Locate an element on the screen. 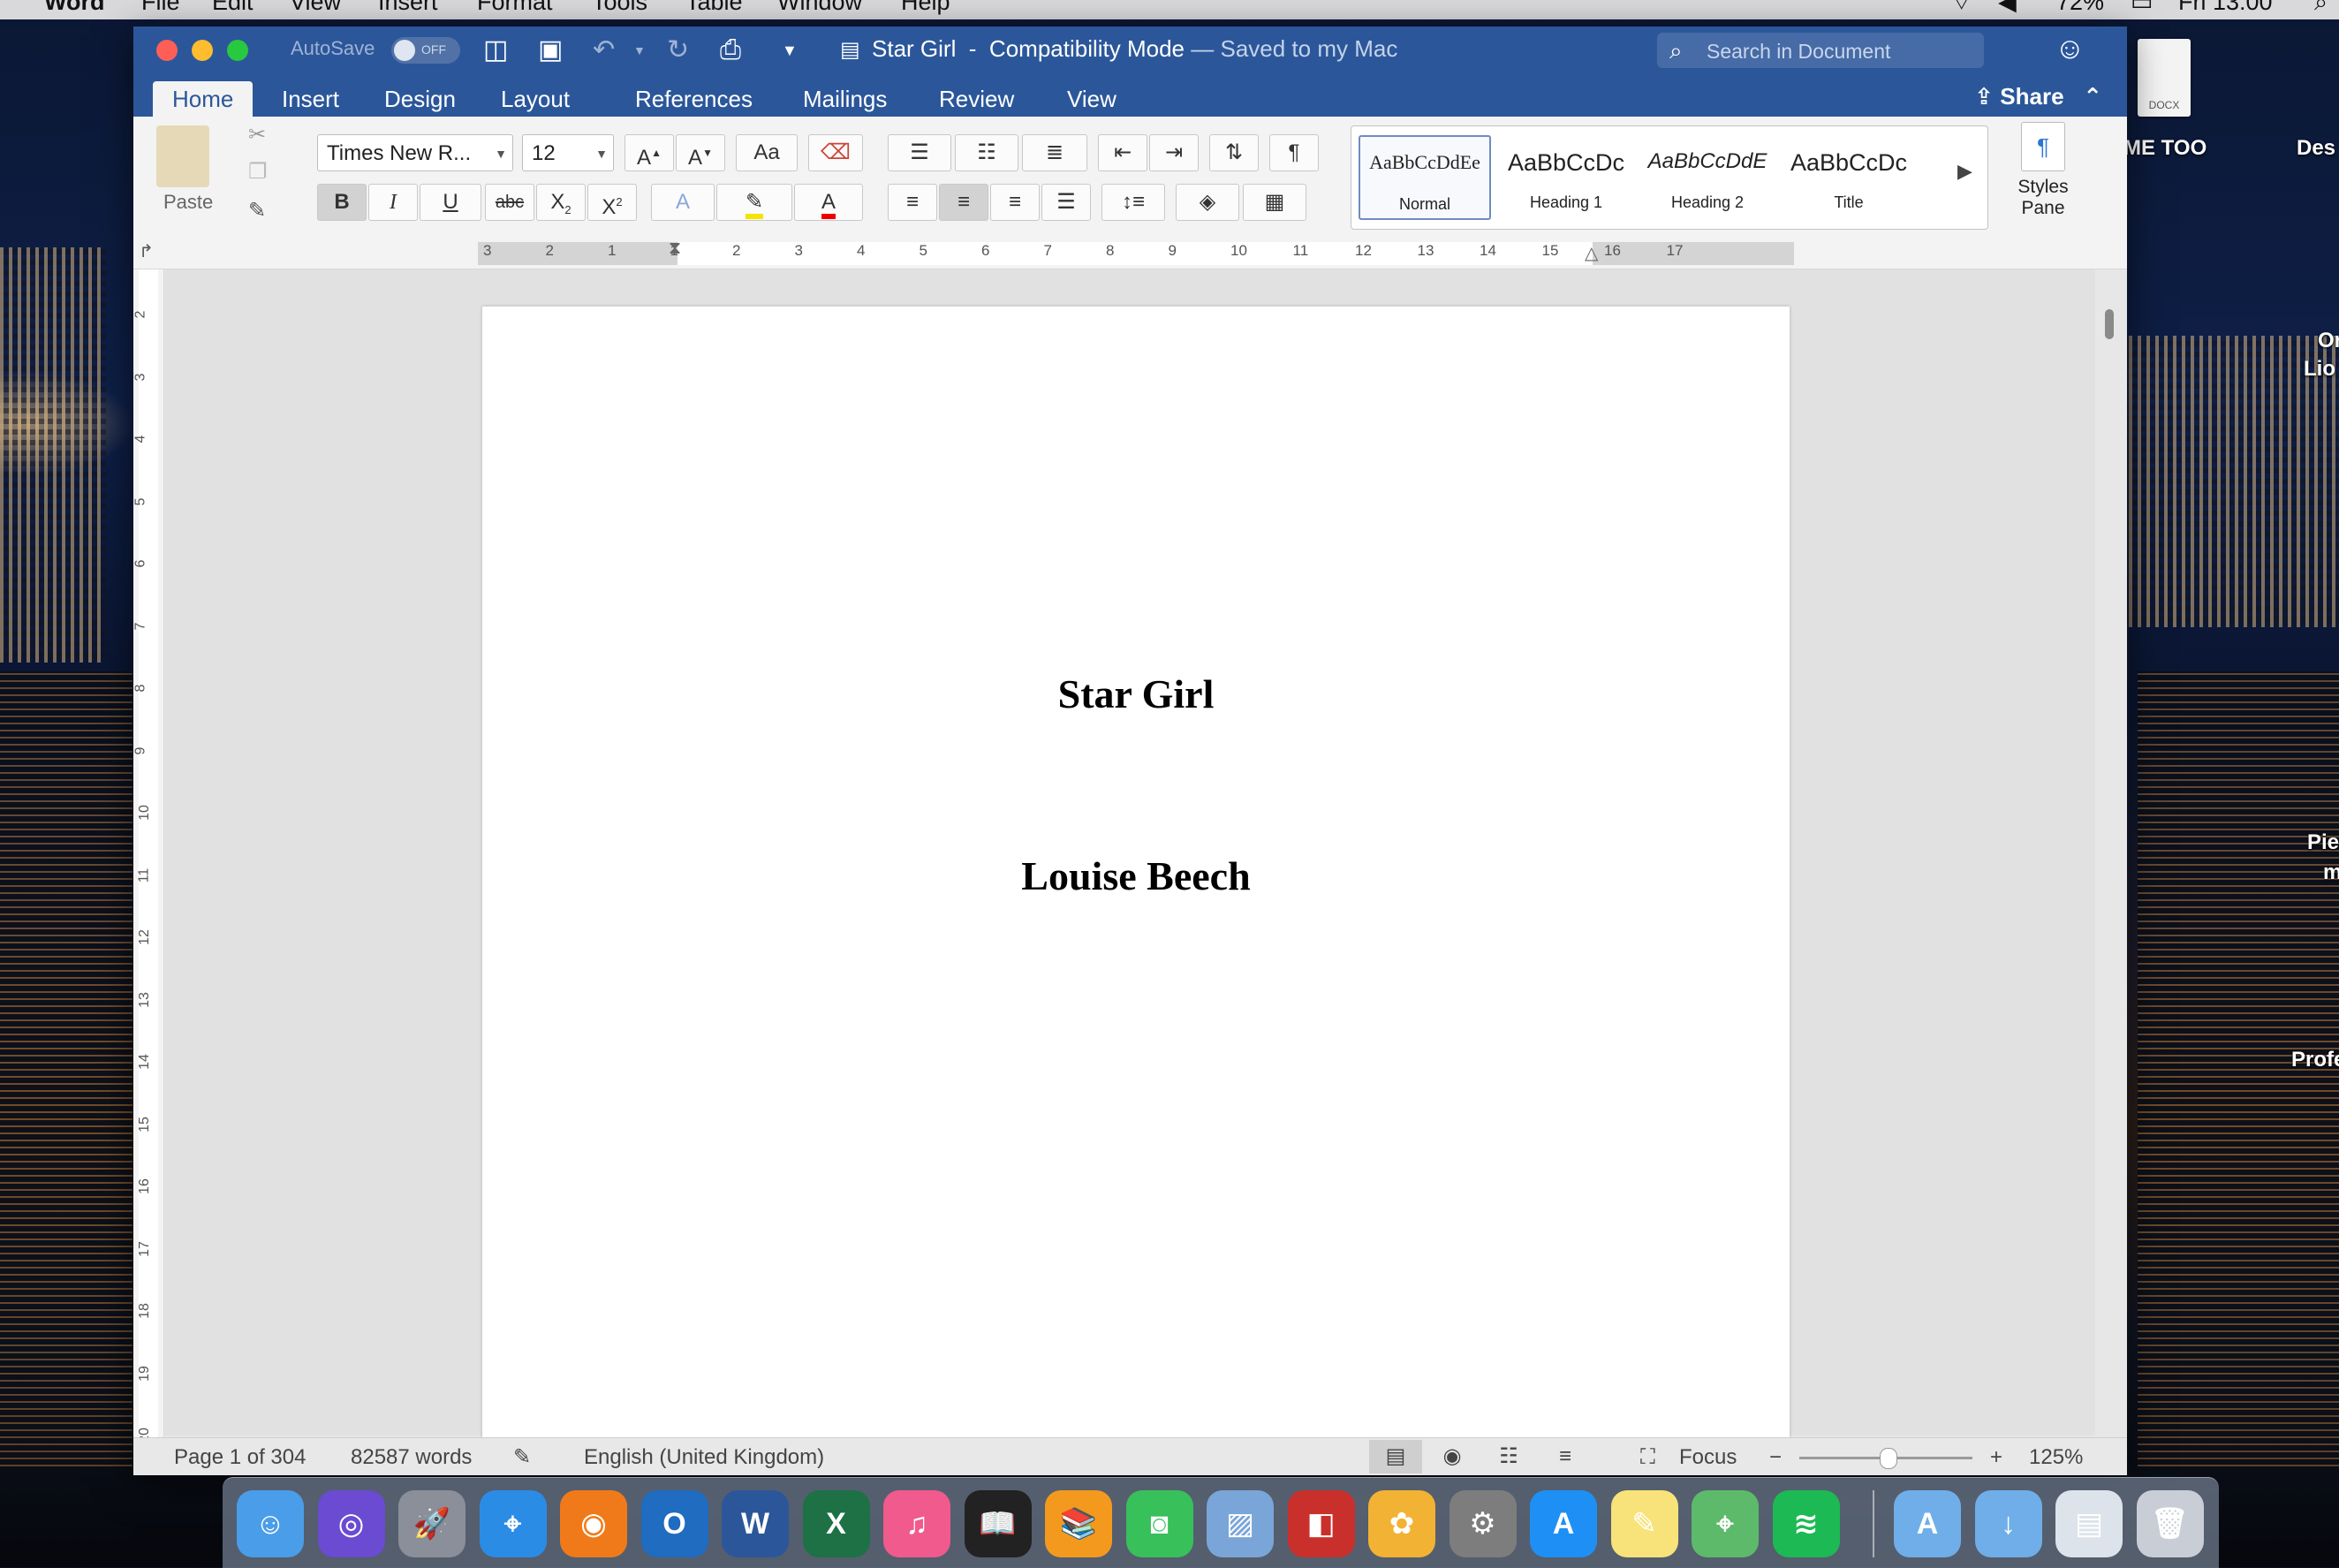 The width and height of the screenshot is (2339, 1568). dock-system-preferences-icon: ⚙ is located at coordinates (1483, 1523).